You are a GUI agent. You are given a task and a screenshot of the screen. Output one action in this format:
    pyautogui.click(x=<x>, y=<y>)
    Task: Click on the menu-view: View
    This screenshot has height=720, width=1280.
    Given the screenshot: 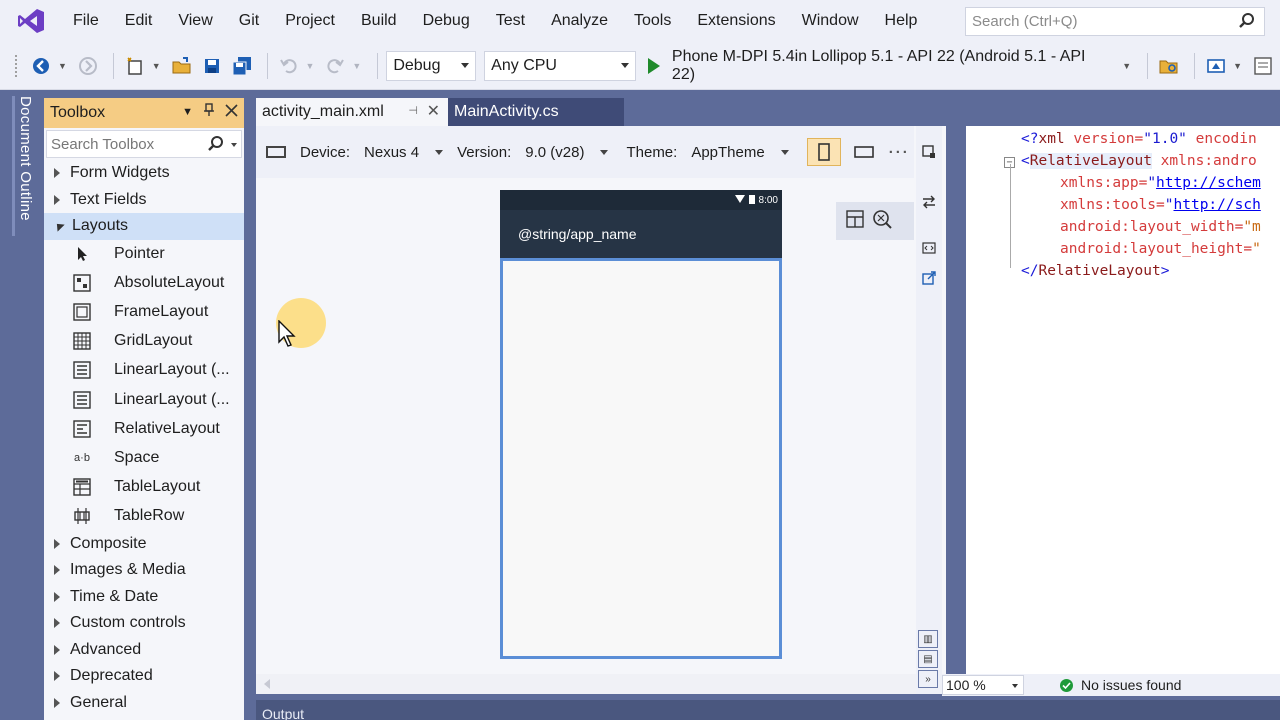 What is the action you would take?
    pyautogui.click(x=195, y=21)
    